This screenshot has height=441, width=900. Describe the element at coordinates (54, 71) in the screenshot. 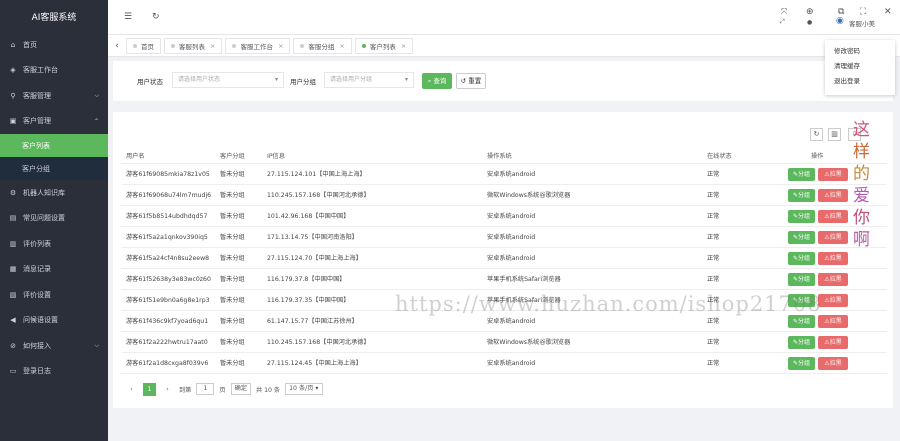

I see `sidebar-item-workbench: ◈ 客服工作台` at that location.